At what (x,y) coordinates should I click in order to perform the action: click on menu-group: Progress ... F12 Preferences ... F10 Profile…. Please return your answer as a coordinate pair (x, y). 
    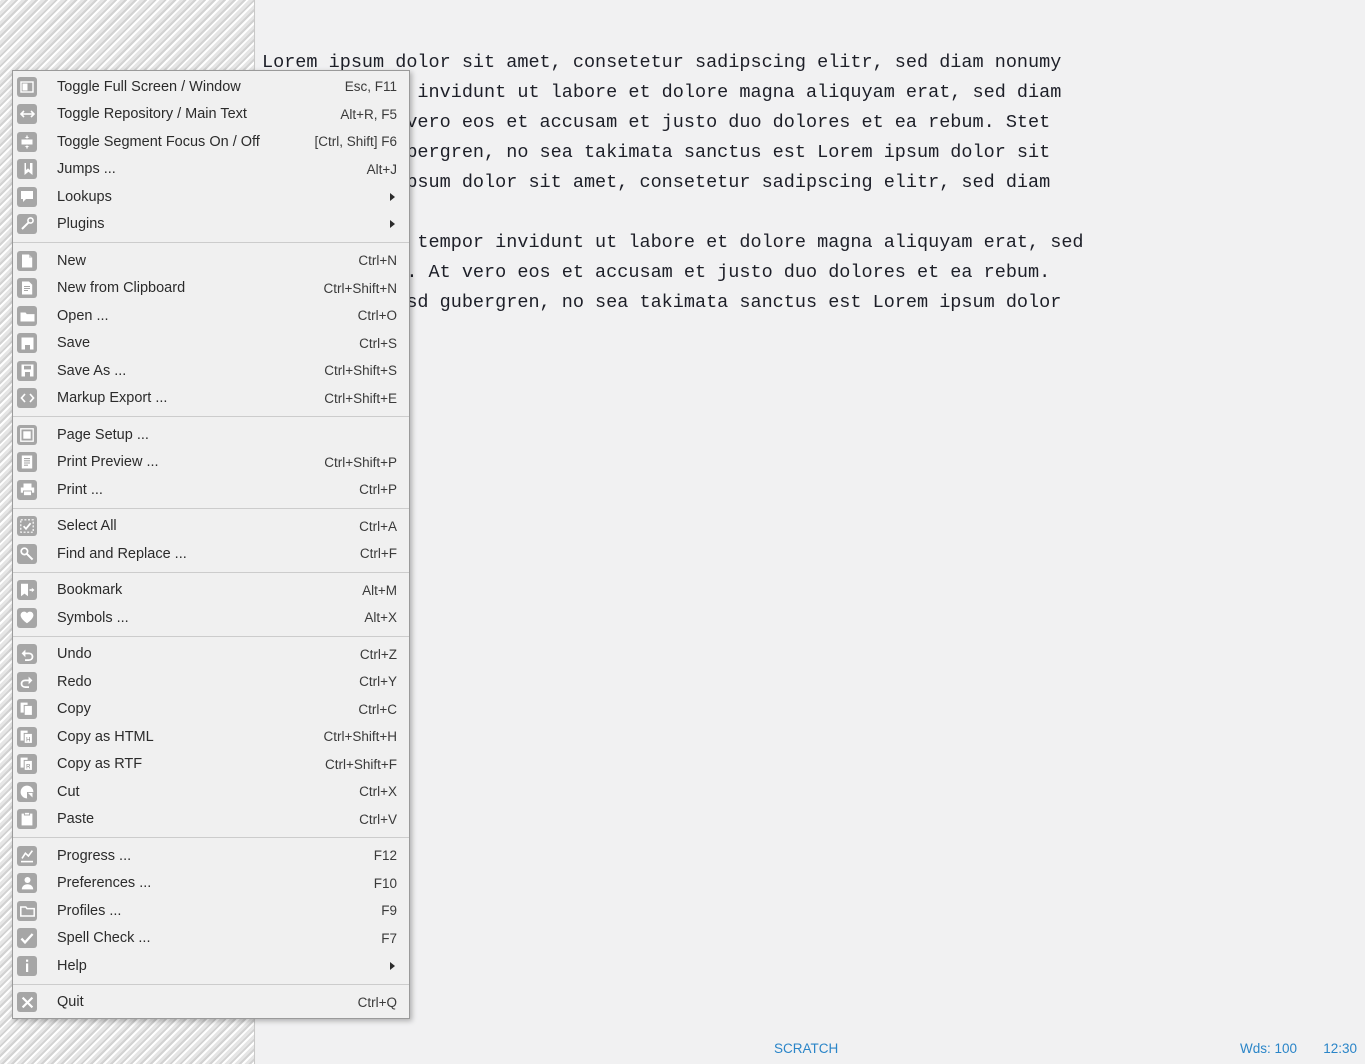
    Looking at the image, I should click on (211, 911).